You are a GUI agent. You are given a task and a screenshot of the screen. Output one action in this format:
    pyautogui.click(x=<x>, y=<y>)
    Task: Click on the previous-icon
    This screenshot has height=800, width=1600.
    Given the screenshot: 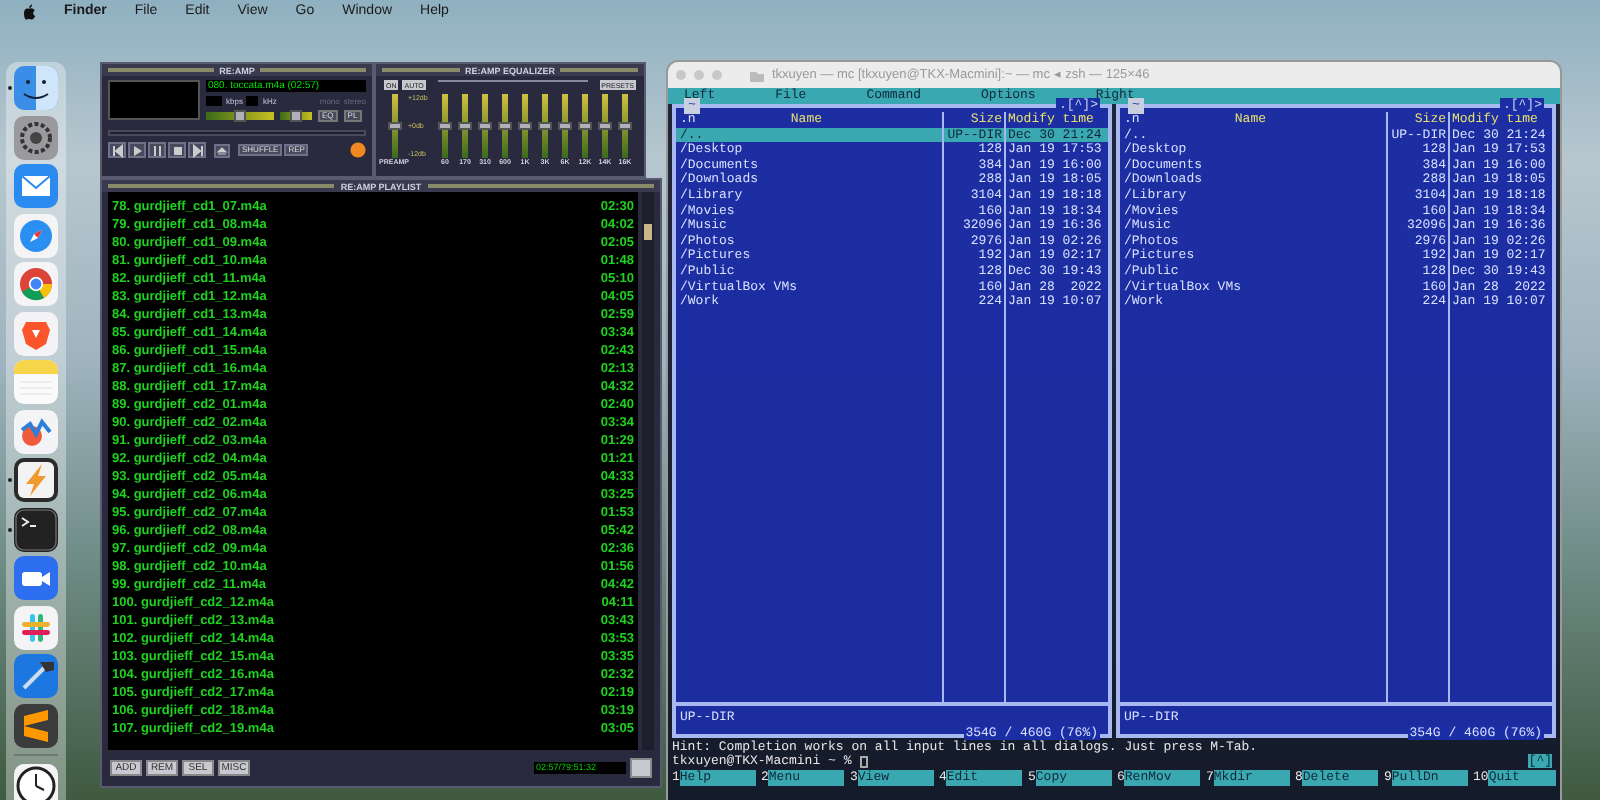 What is the action you would take?
    pyautogui.click(x=117, y=150)
    